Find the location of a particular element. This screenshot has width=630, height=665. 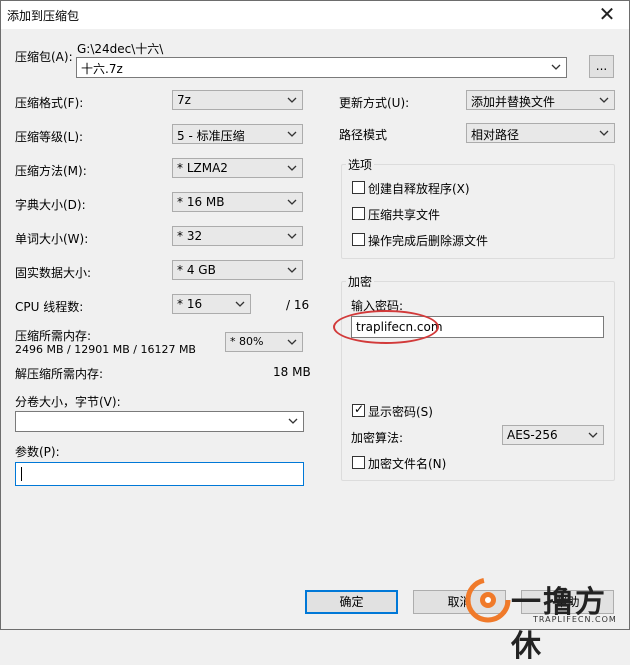

mem-percent-value: * 80% is located at coordinates (247, 341).